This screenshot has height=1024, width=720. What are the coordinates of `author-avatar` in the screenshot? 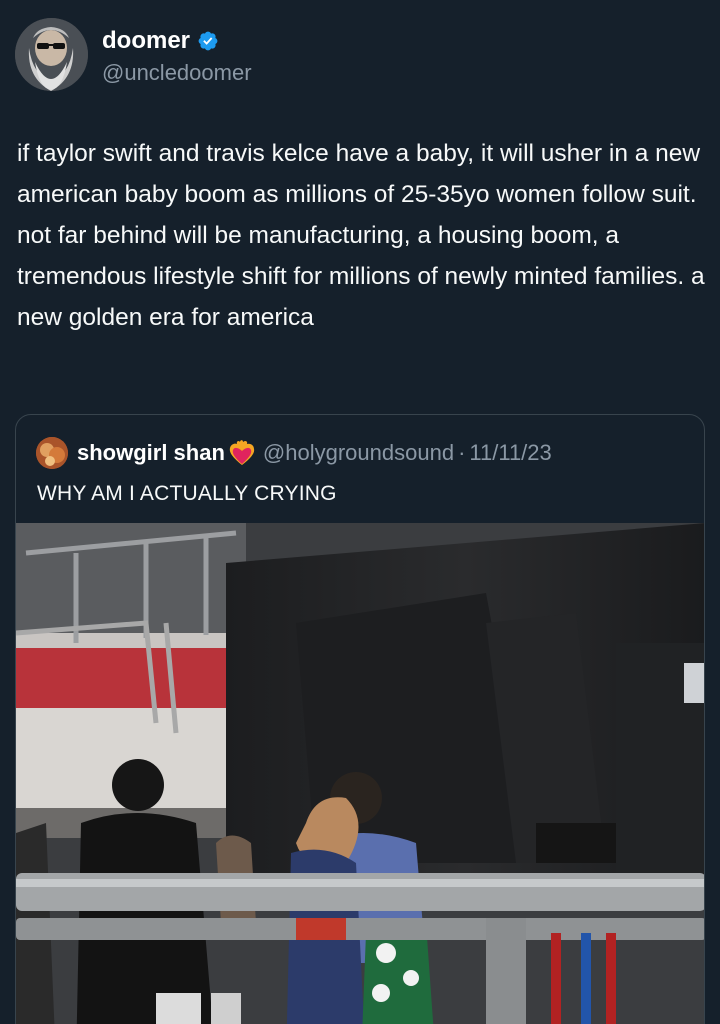 It's located at (51, 54).